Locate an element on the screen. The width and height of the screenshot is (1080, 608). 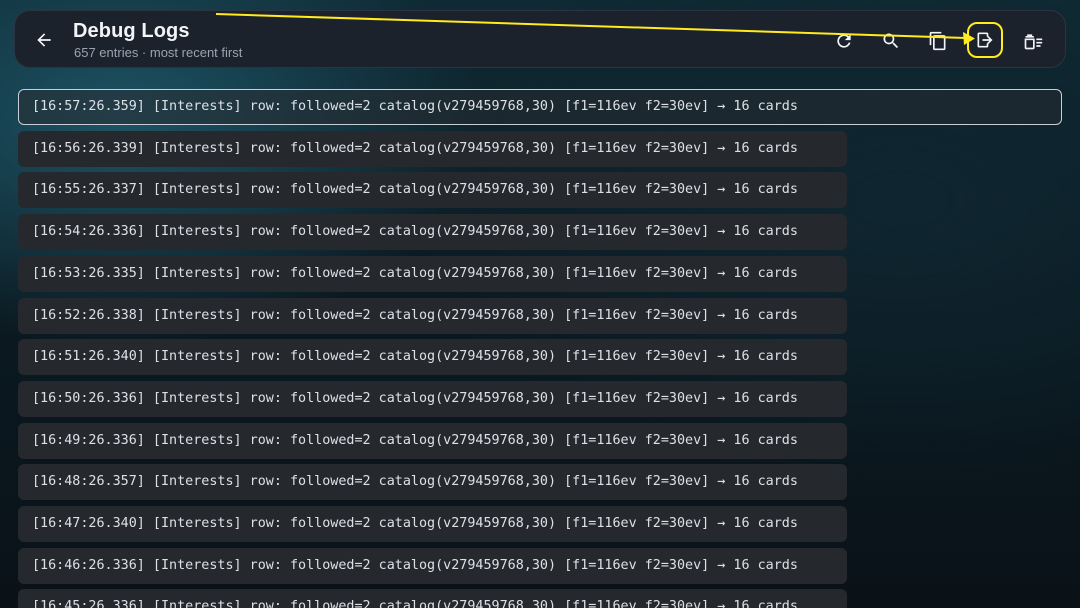
back-button is located at coordinates (44, 40).